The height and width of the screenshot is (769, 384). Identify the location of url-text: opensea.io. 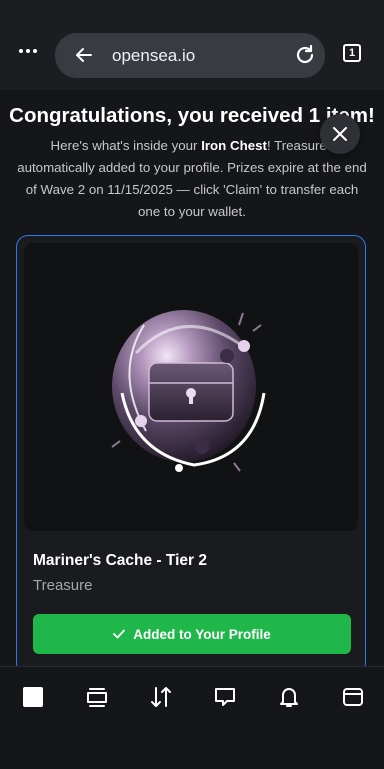
(154, 55).